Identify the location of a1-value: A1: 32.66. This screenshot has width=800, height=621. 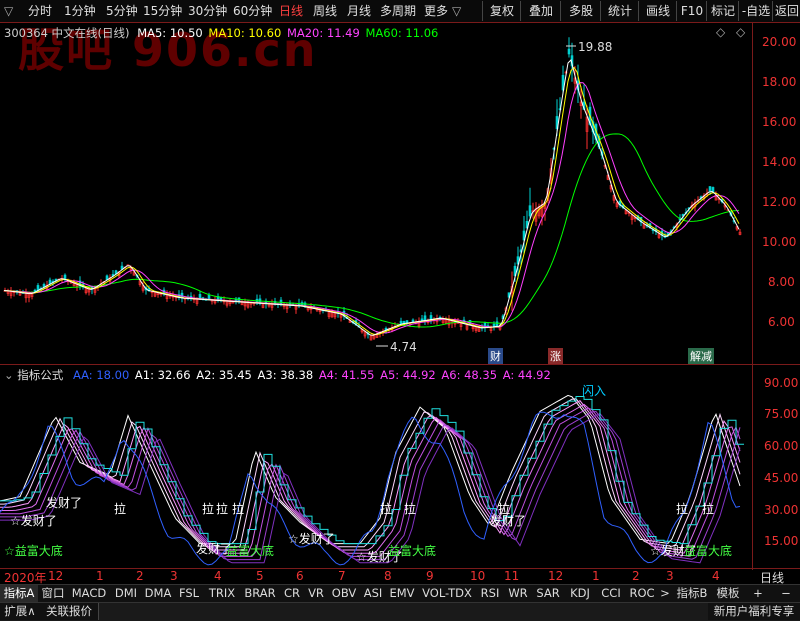
(162, 375).